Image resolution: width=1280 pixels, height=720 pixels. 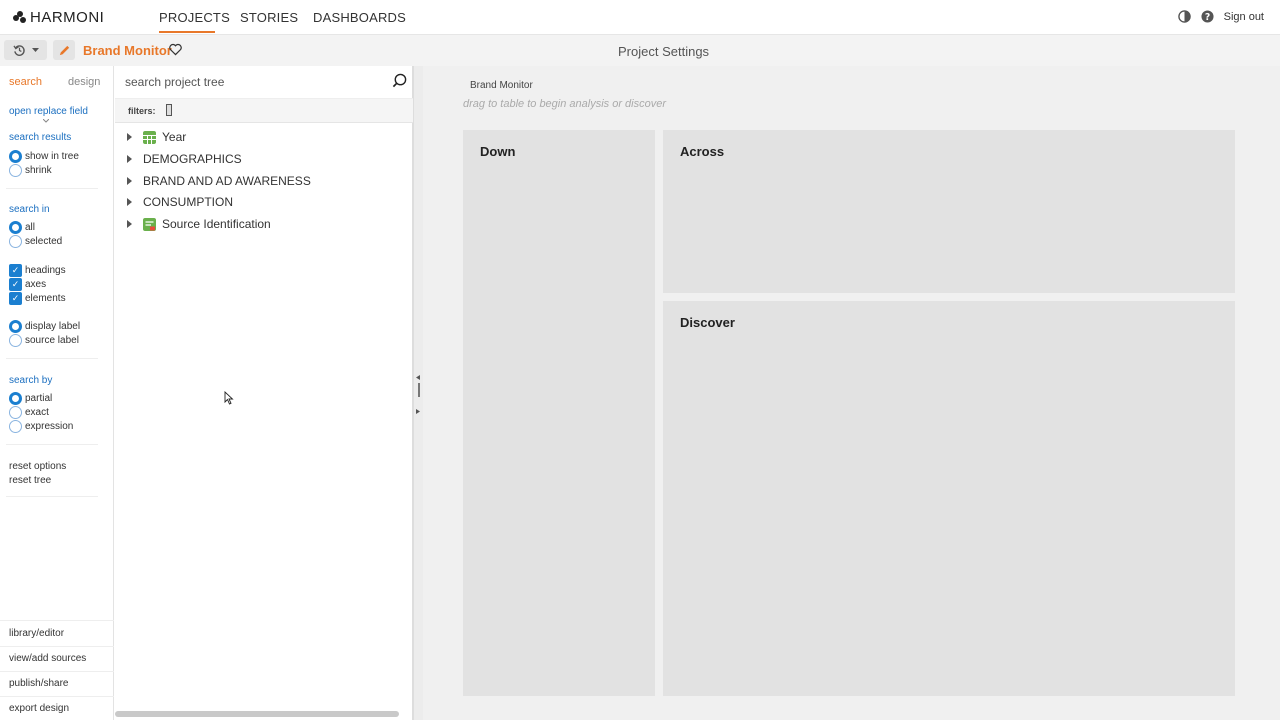 I want to click on tree-item-year: Year, so click(x=156, y=137).